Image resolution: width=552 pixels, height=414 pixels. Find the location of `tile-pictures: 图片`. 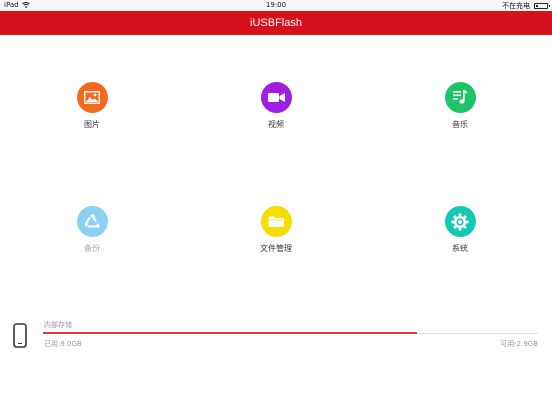

tile-pictures: 图片 is located at coordinates (92, 106).